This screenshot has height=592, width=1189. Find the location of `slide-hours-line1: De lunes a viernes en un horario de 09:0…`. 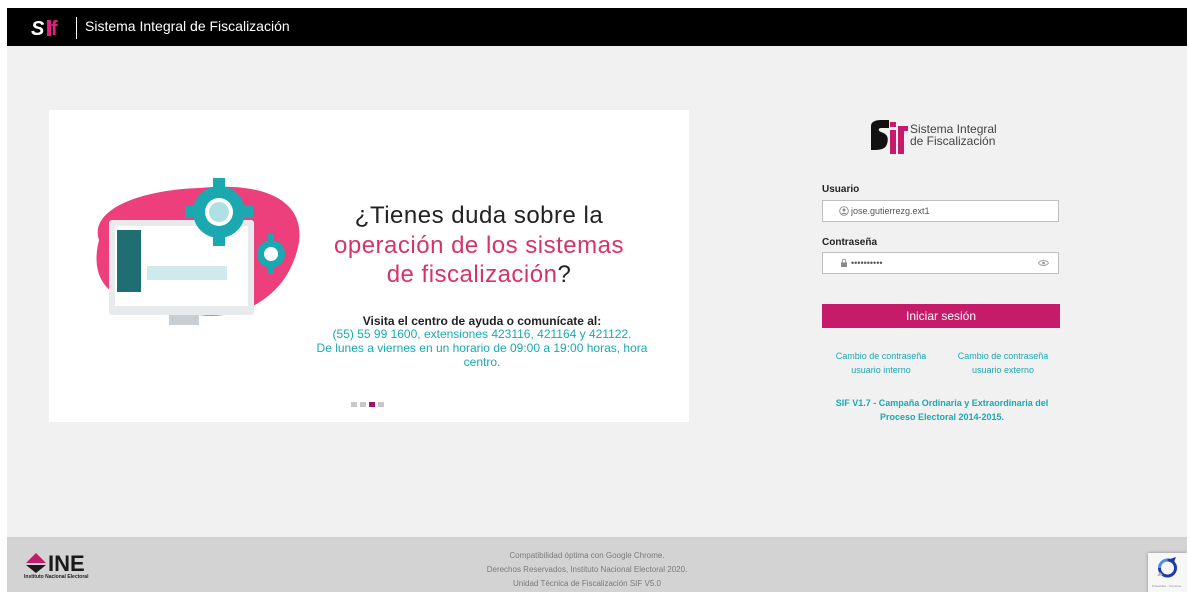

slide-hours-line1: De lunes a viernes en un horario de 09:0… is located at coordinates (482, 348).